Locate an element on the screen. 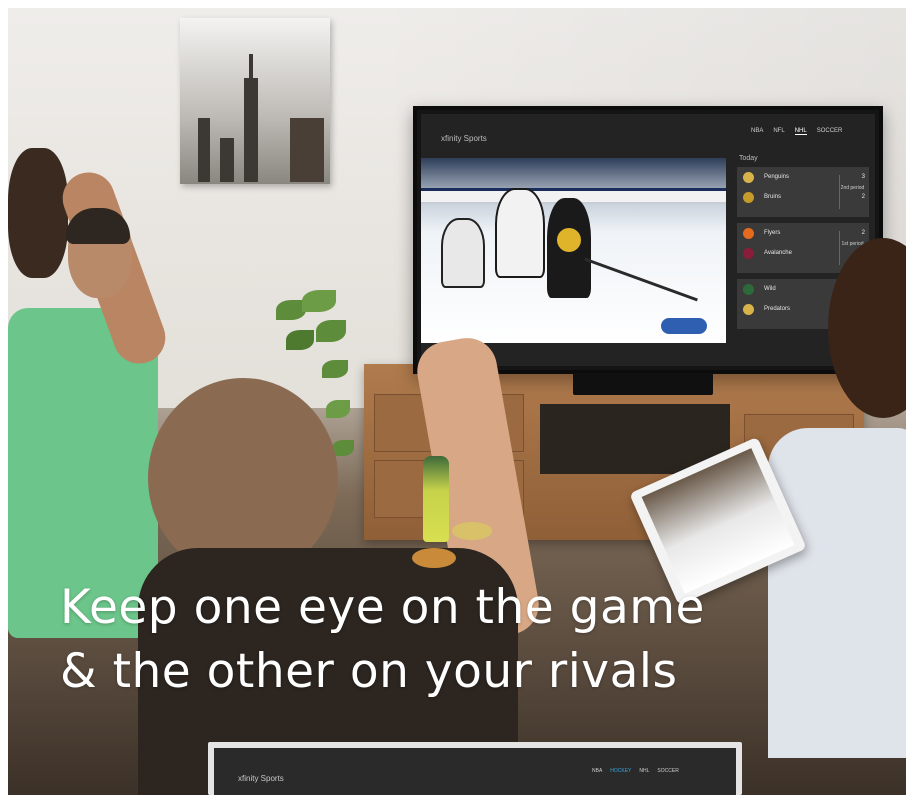  tab-hockey: HOCKEY is located at coordinates (620, 771).